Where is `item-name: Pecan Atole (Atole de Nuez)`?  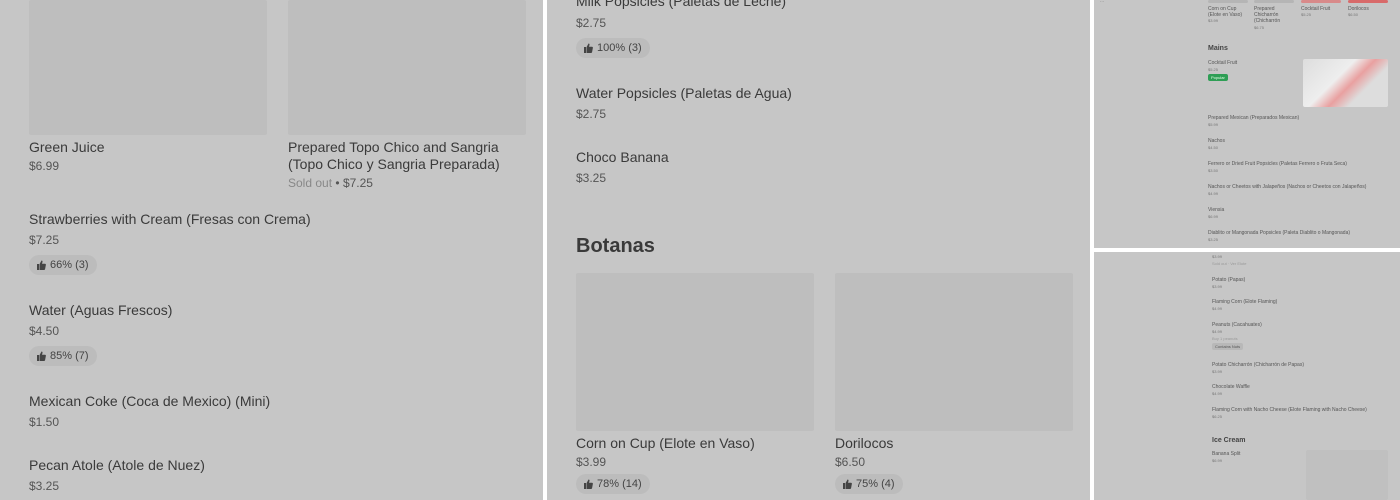 item-name: Pecan Atole (Atole de Nuez) is located at coordinates (117, 465).